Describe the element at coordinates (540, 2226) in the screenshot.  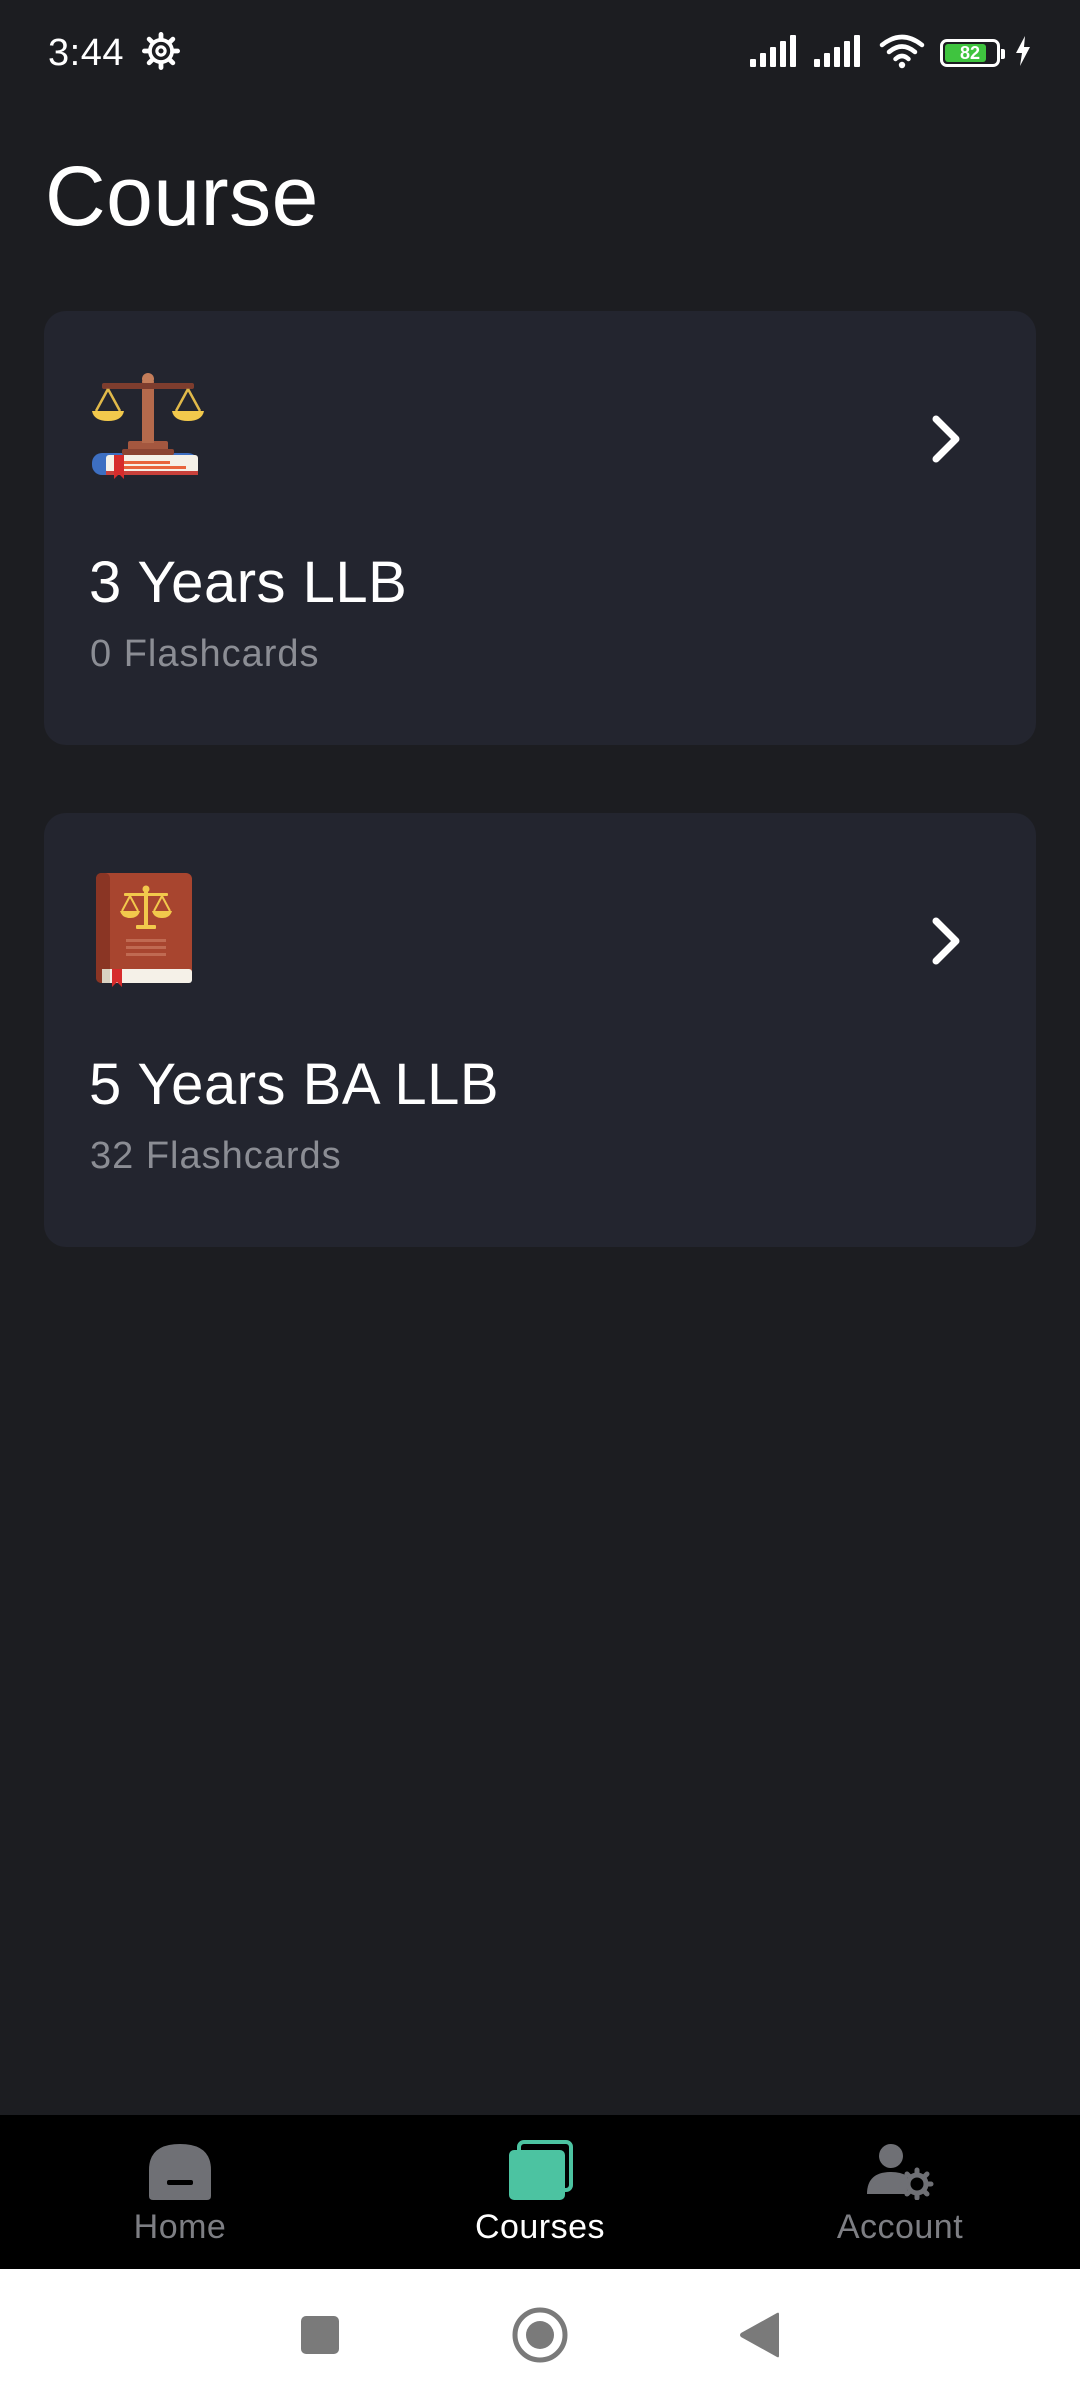
I see `nav-label-courses: Courses` at that location.